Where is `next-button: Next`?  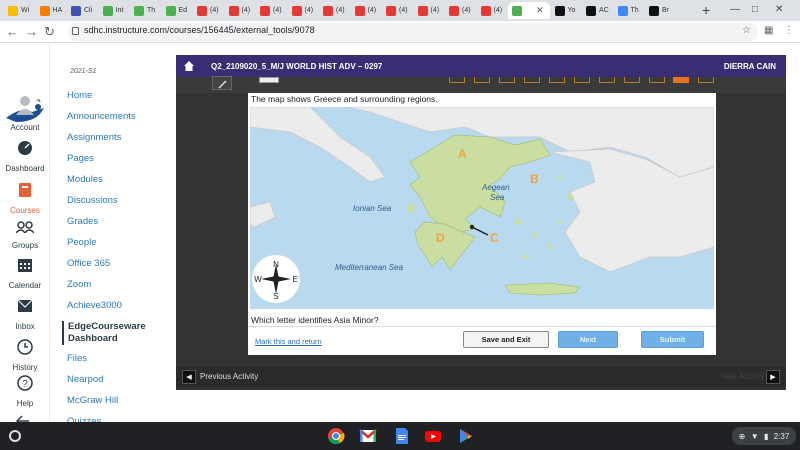 next-button: Next is located at coordinates (588, 339).